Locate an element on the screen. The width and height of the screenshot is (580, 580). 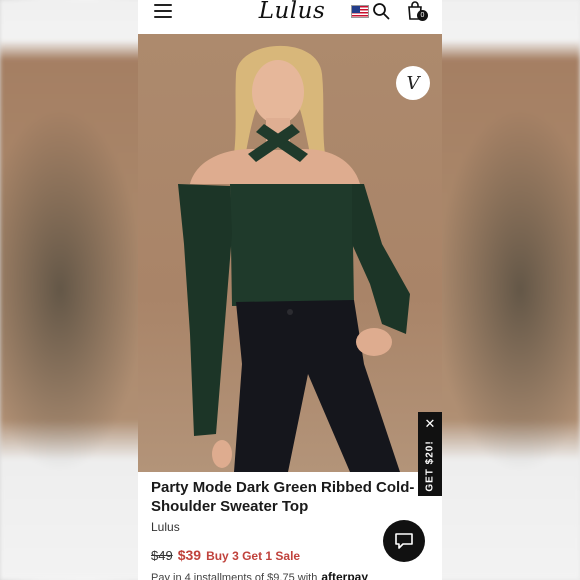
heart-v-icon: V is located at coordinates (413, 83).